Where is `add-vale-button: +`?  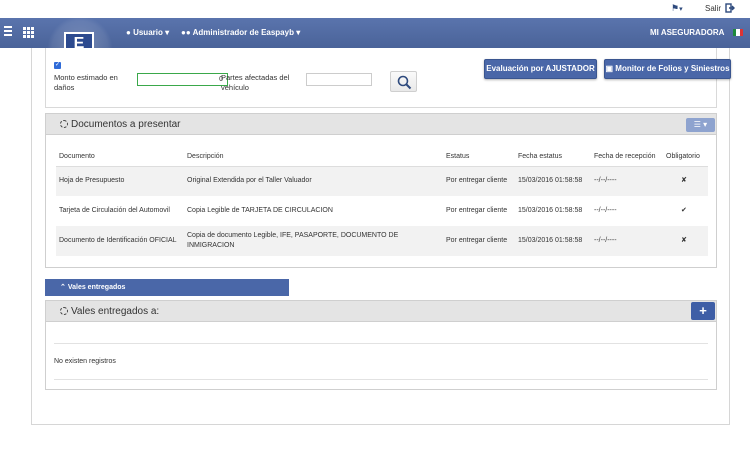 add-vale-button: + is located at coordinates (703, 311).